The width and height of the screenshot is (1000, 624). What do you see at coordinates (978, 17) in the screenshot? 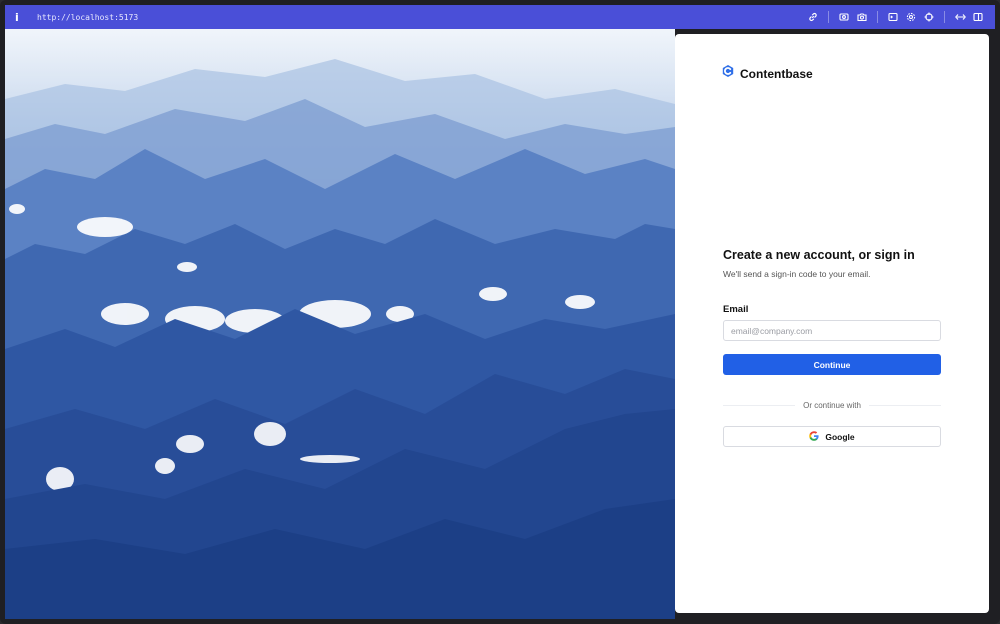
I see `sidebar-icon` at bounding box center [978, 17].